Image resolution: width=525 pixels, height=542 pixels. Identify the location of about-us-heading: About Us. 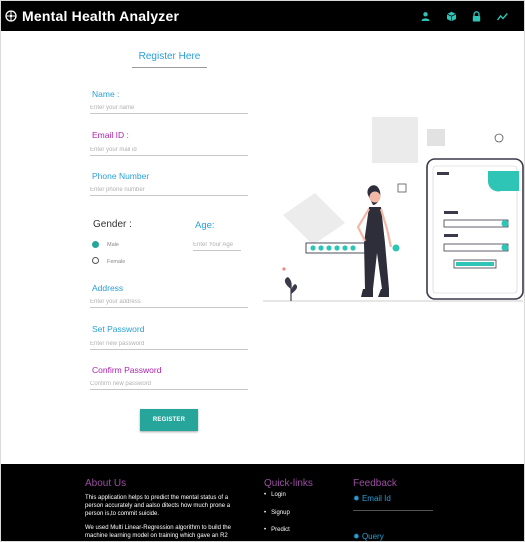
(106, 483).